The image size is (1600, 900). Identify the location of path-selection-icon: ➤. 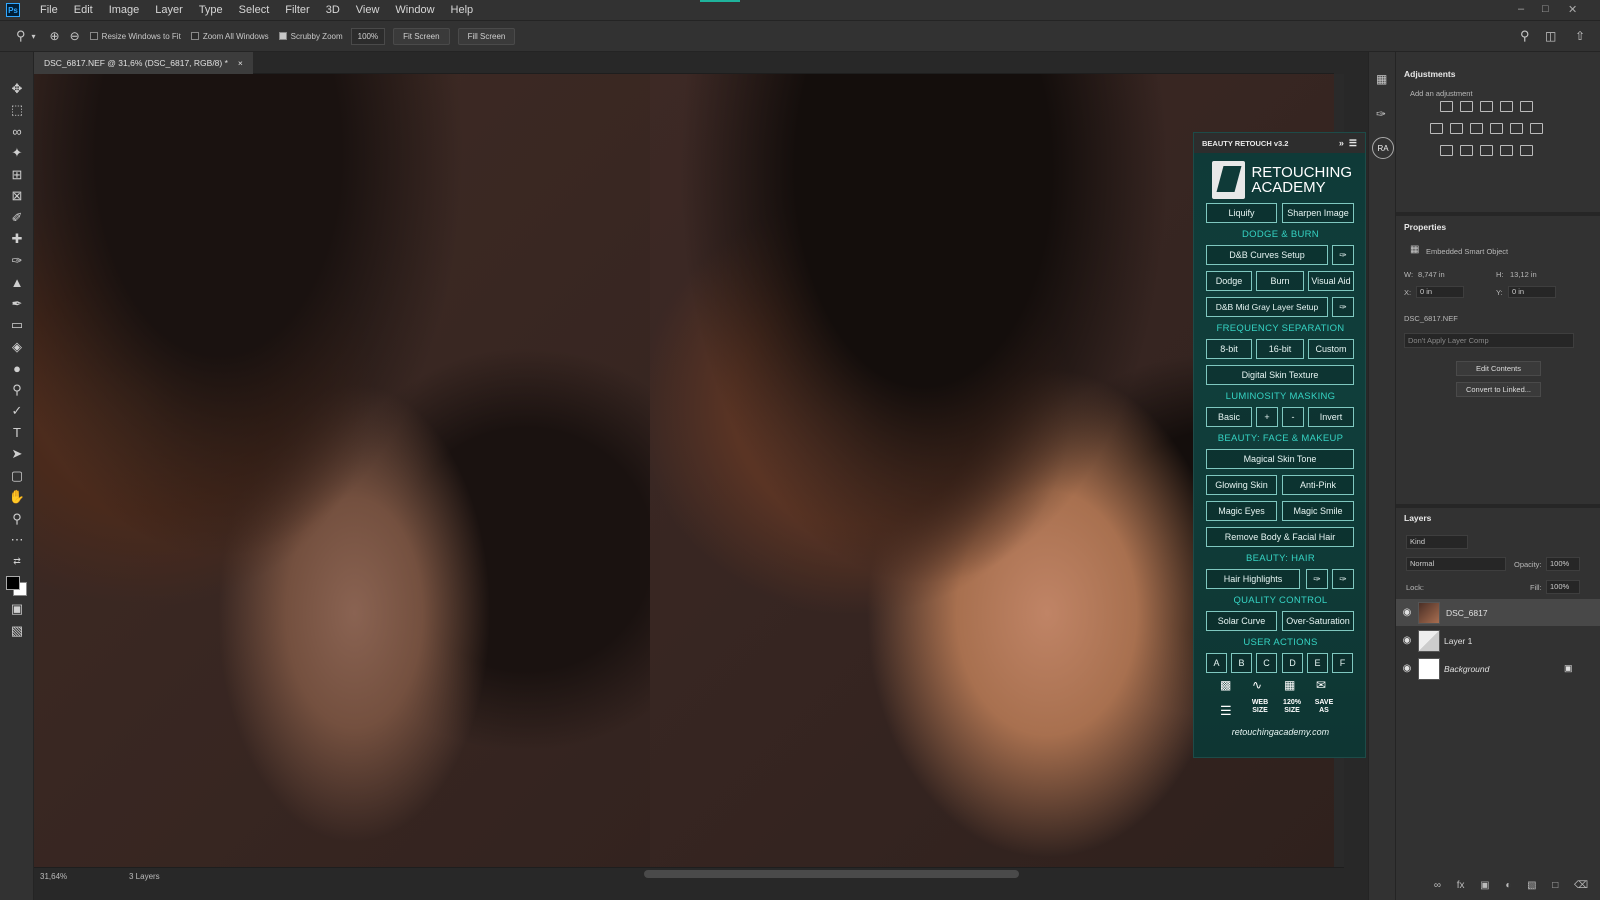
(17, 455).